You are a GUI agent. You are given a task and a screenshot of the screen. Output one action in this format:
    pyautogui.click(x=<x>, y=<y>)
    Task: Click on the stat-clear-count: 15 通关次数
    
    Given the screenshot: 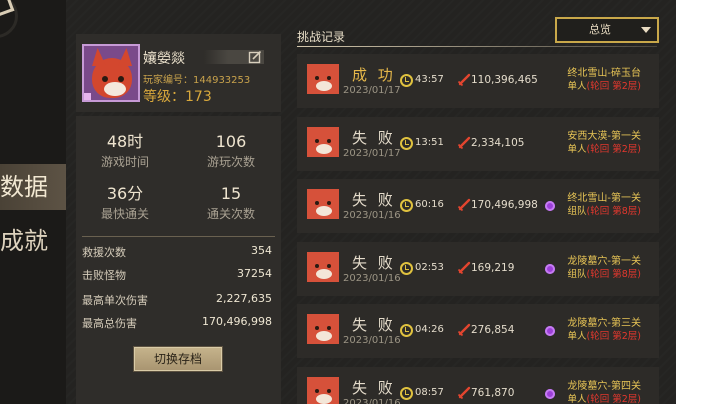 What is the action you would take?
    pyautogui.click(x=231, y=203)
    